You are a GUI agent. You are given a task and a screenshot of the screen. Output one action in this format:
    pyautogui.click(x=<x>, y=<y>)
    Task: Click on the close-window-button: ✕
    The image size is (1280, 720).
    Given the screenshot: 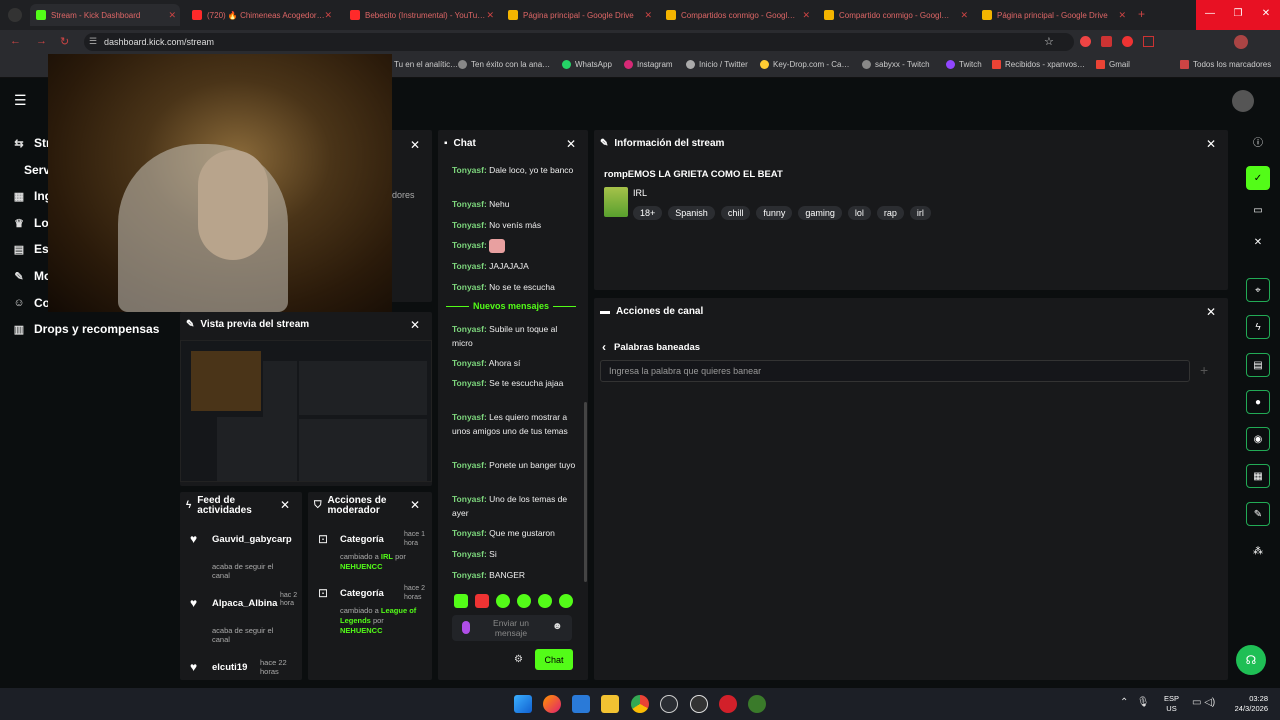 What is the action you would take?
    pyautogui.click(x=1266, y=15)
    